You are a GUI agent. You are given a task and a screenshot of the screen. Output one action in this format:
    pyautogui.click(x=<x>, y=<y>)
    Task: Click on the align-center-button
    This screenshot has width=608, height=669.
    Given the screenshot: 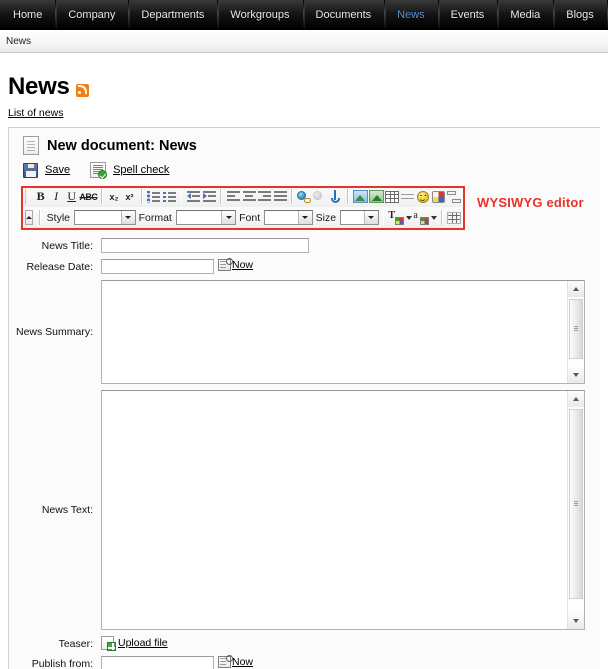 What is the action you would take?
    pyautogui.click(x=249, y=196)
    